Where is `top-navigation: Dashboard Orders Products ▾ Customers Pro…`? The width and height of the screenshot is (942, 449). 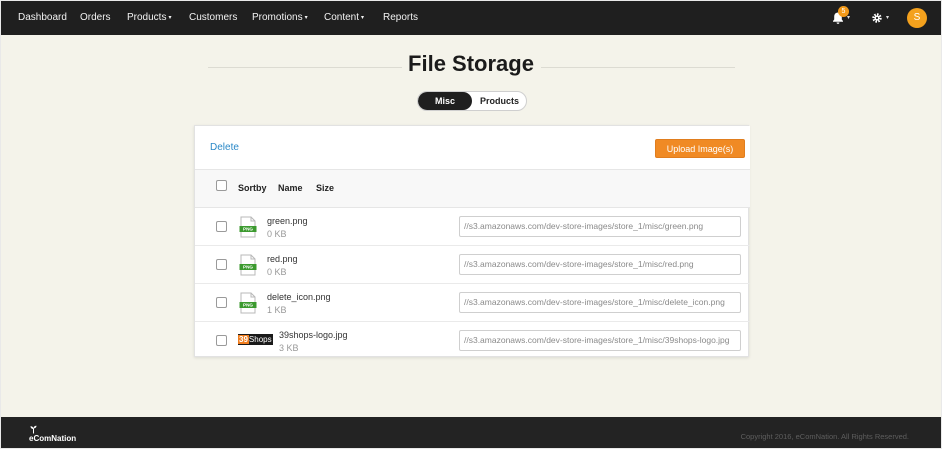
top-navigation: Dashboard Orders Products ▾ Customers Pro… is located at coordinates (471, 18).